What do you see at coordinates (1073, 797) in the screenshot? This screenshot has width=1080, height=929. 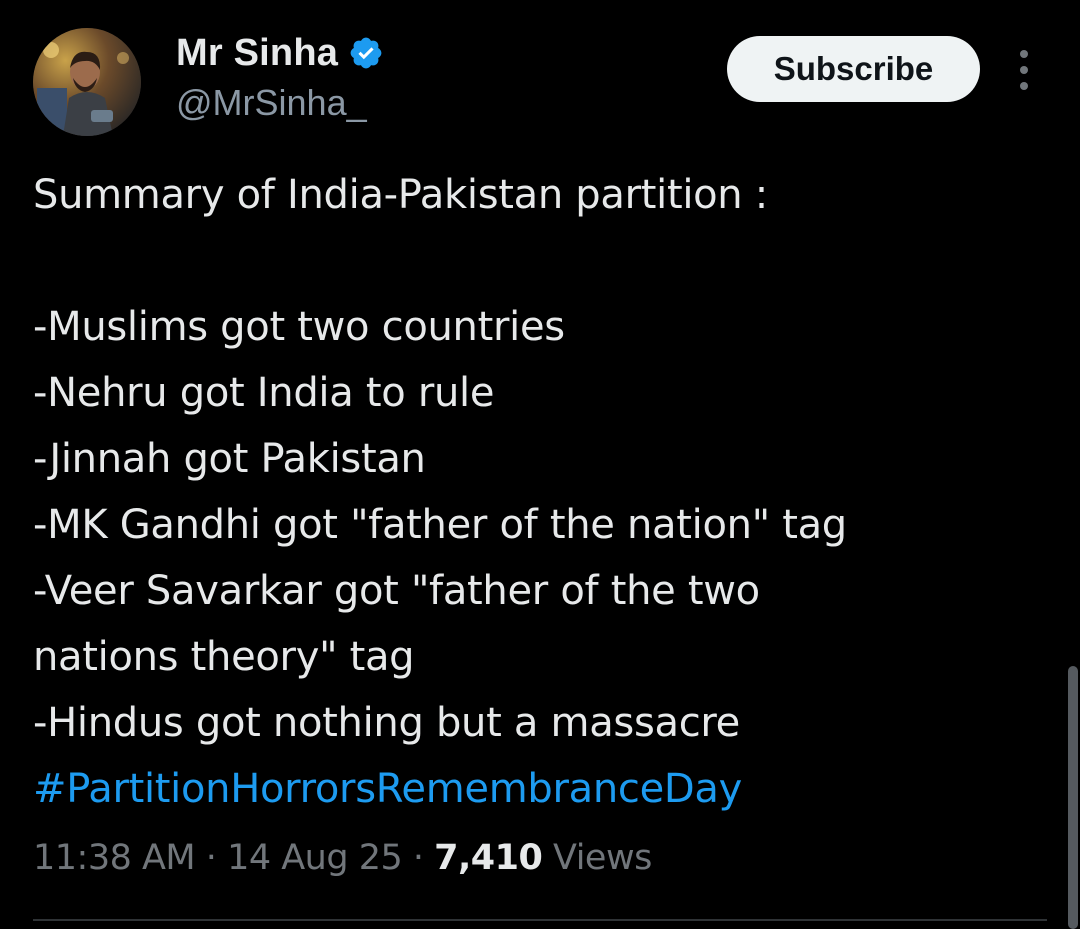 I see `scrollbar` at bounding box center [1073, 797].